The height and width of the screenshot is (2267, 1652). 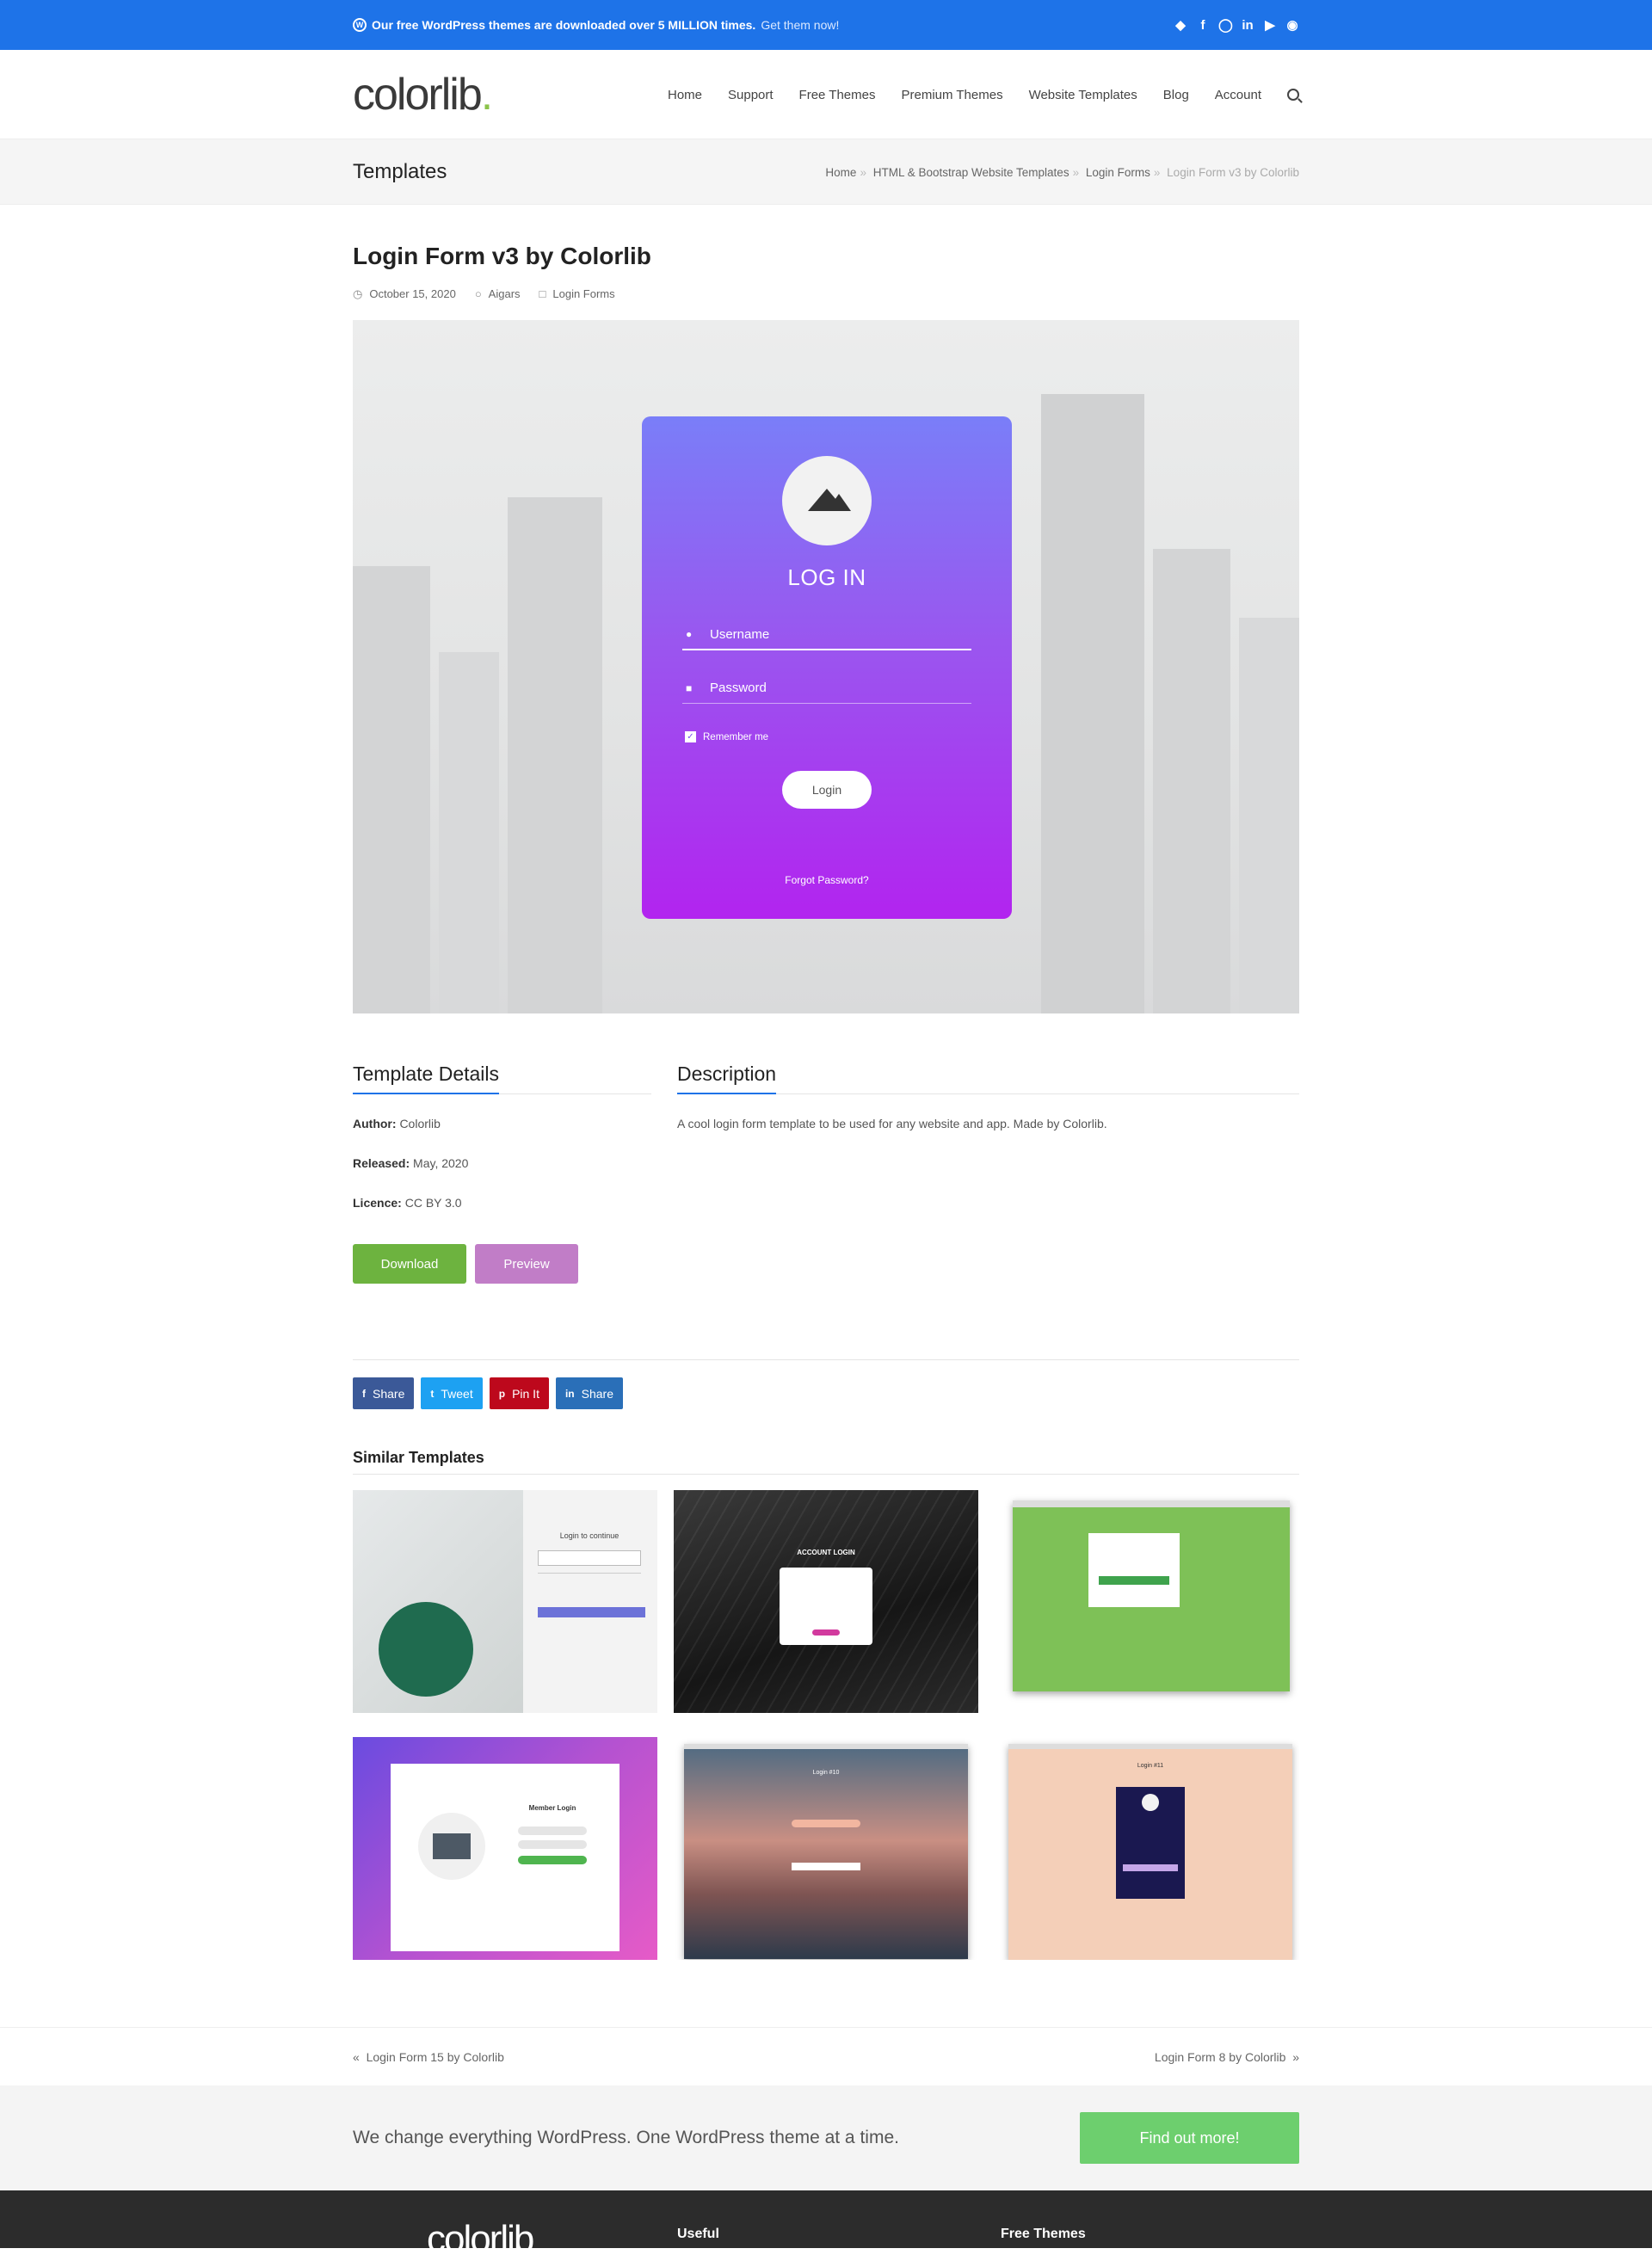 What do you see at coordinates (478, 293) in the screenshot?
I see `user-icon: ○` at bounding box center [478, 293].